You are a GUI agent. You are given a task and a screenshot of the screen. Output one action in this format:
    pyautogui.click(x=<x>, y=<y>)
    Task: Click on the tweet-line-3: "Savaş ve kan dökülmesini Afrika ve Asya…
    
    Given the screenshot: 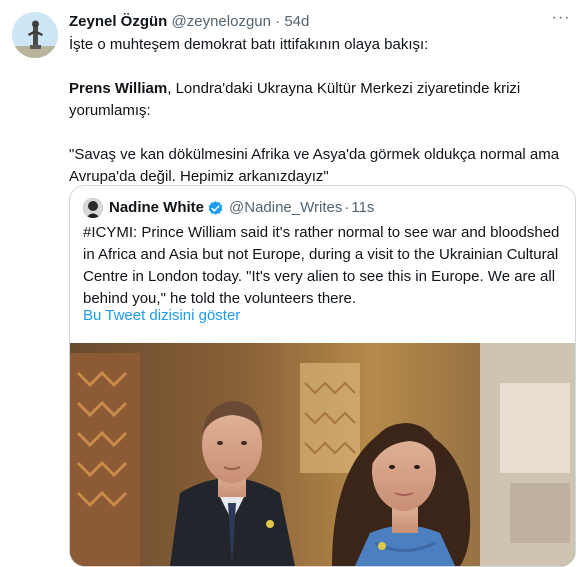 What is the action you would take?
    pyautogui.click(x=314, y=165)
    